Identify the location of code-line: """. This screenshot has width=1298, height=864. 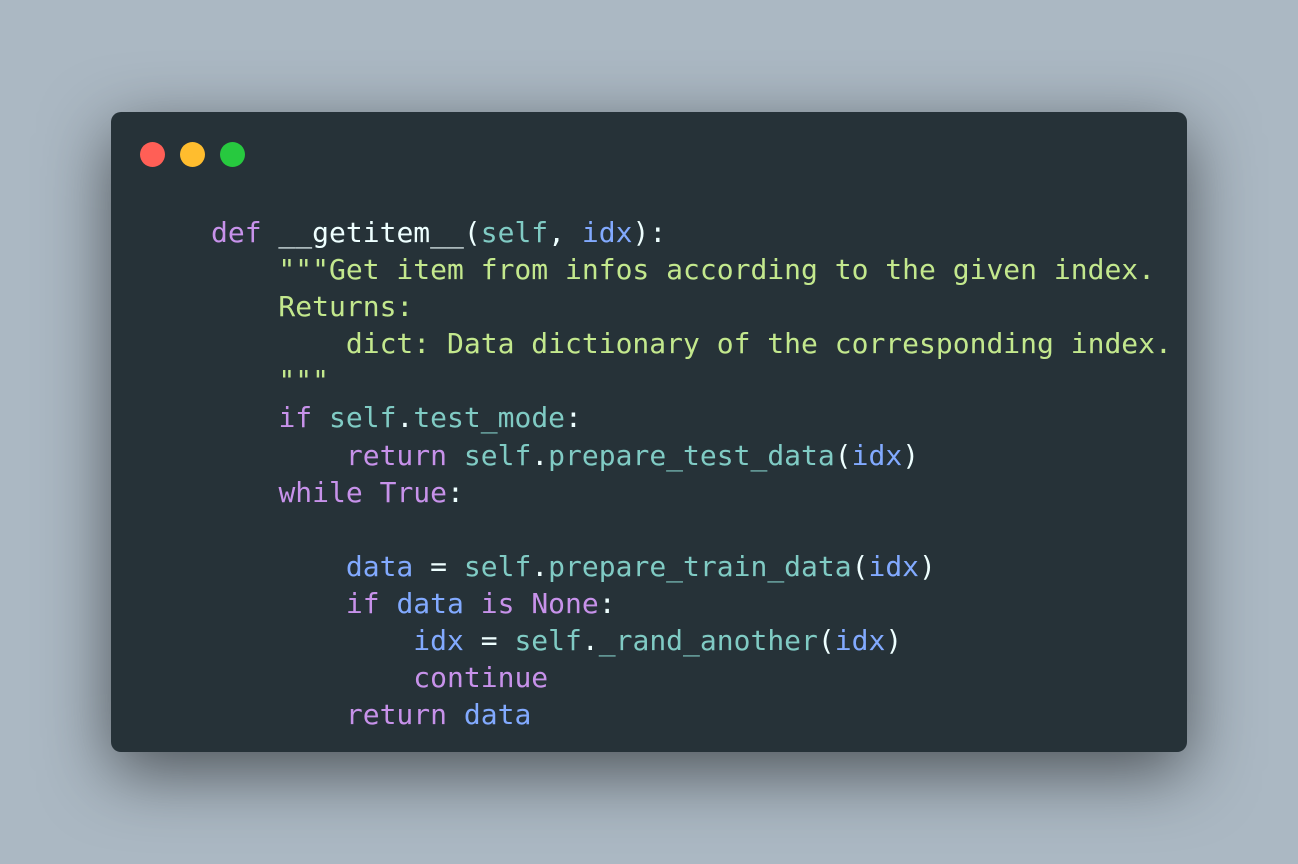
(691, 380).